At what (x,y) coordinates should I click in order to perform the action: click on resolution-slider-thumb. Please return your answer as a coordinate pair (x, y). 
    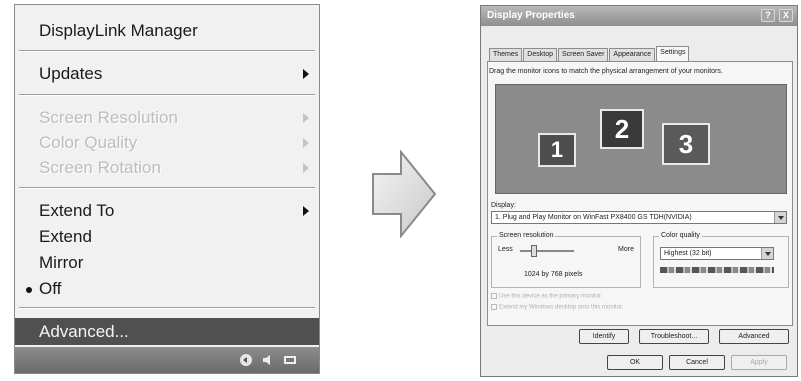
    Looking at the image, I should click on (533, 251).